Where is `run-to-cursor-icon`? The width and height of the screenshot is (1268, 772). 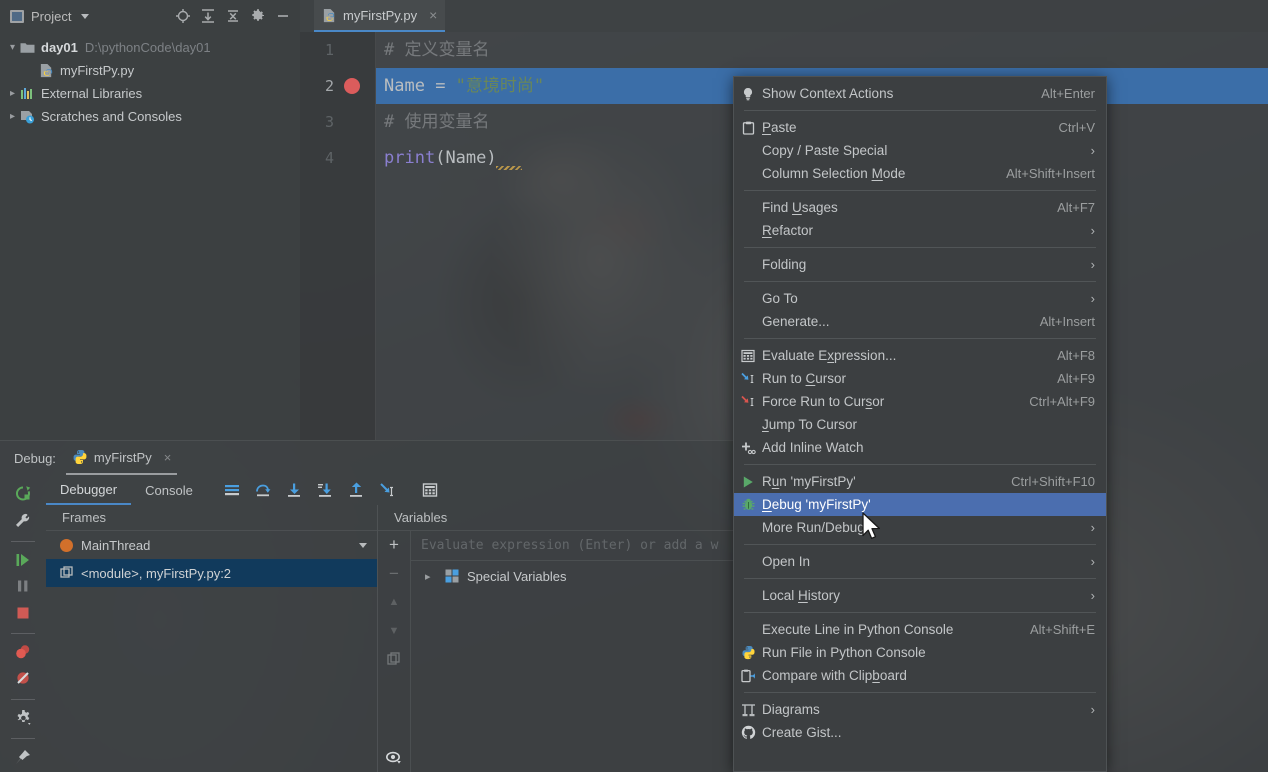
run-to-cursor-icon is located at coordinates (387, 490).